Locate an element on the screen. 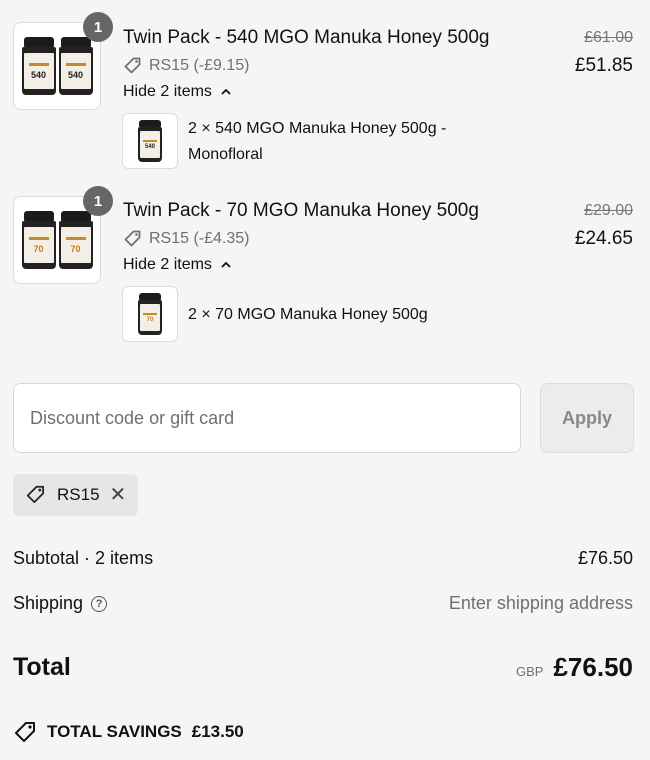 The height and width of the screenshot is (760, 650). discount-applied: RS15 (-£9.15) is located at coordinates (186, 66).